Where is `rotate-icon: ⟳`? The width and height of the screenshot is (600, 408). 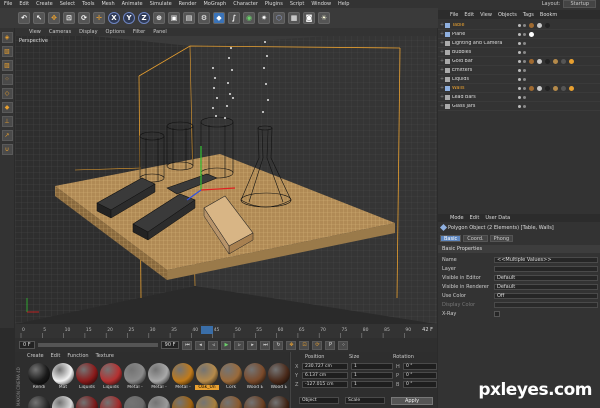 rotate-icon: ⟳ is located at coordinates (84, 18).